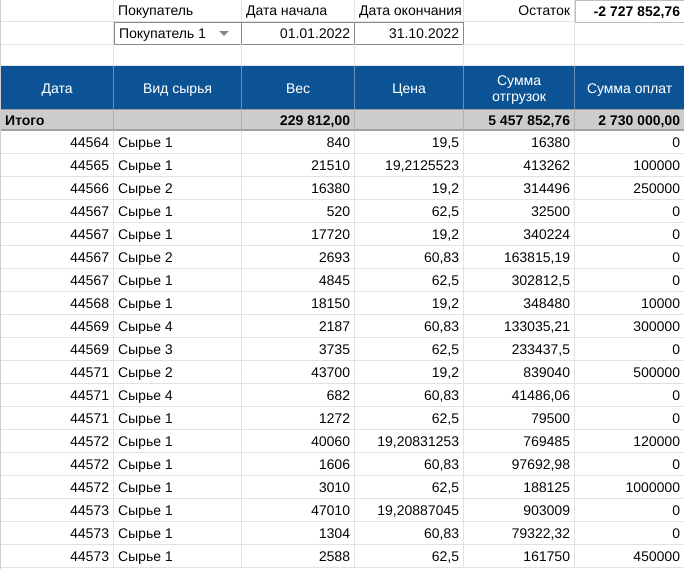  I want to click on table-cell-text: 43700, so click(330, 372).